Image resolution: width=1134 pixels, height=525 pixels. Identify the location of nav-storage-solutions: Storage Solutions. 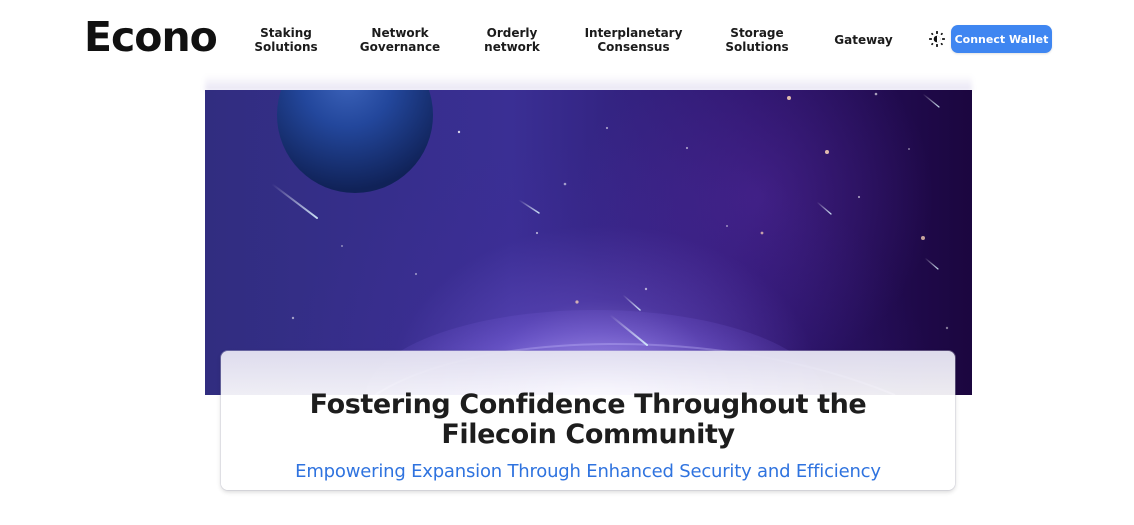
(757, 40).